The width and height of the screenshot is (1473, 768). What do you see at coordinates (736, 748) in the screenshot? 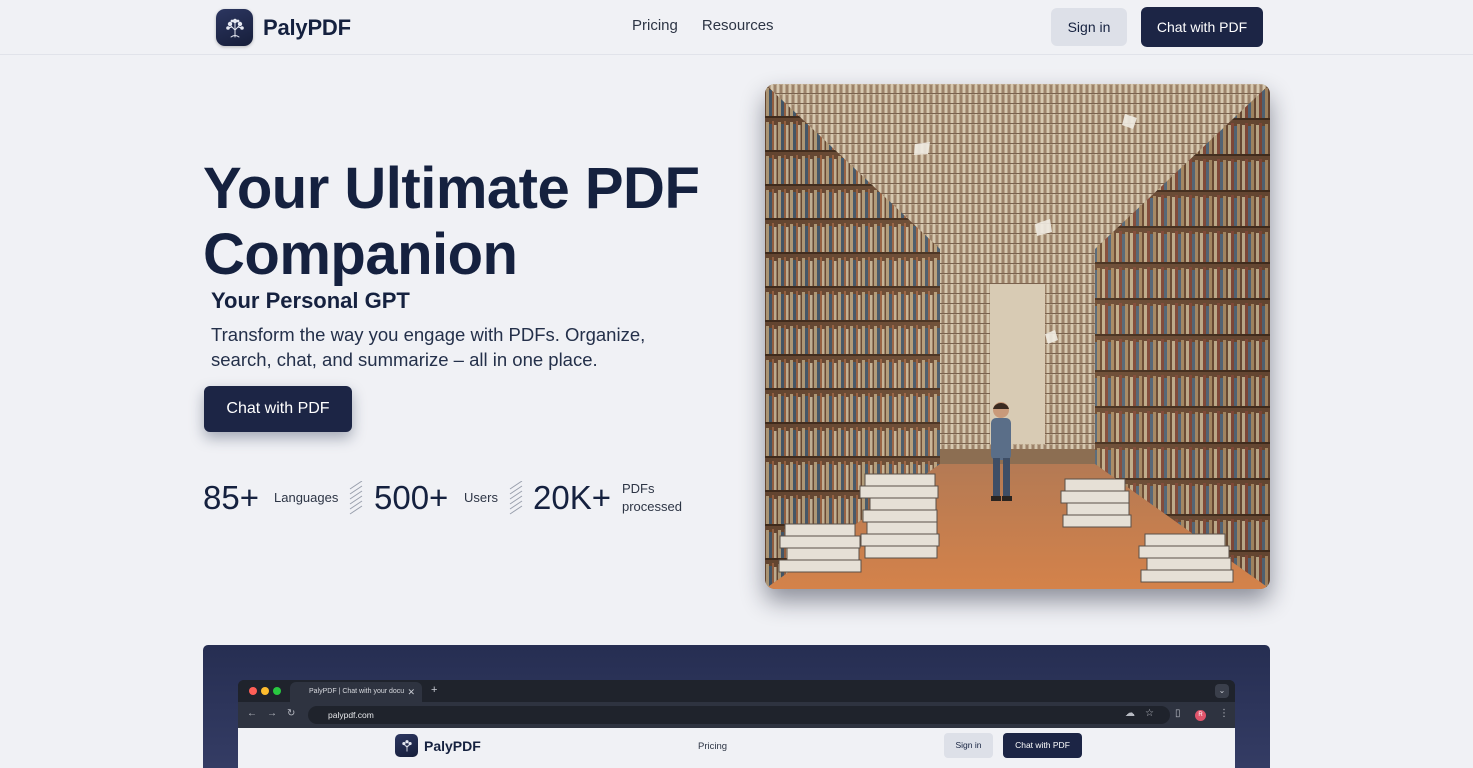
I see `preview-page: PalyPDF Pricing Sign in Chat with PDF` at bounding box center [736, 748].